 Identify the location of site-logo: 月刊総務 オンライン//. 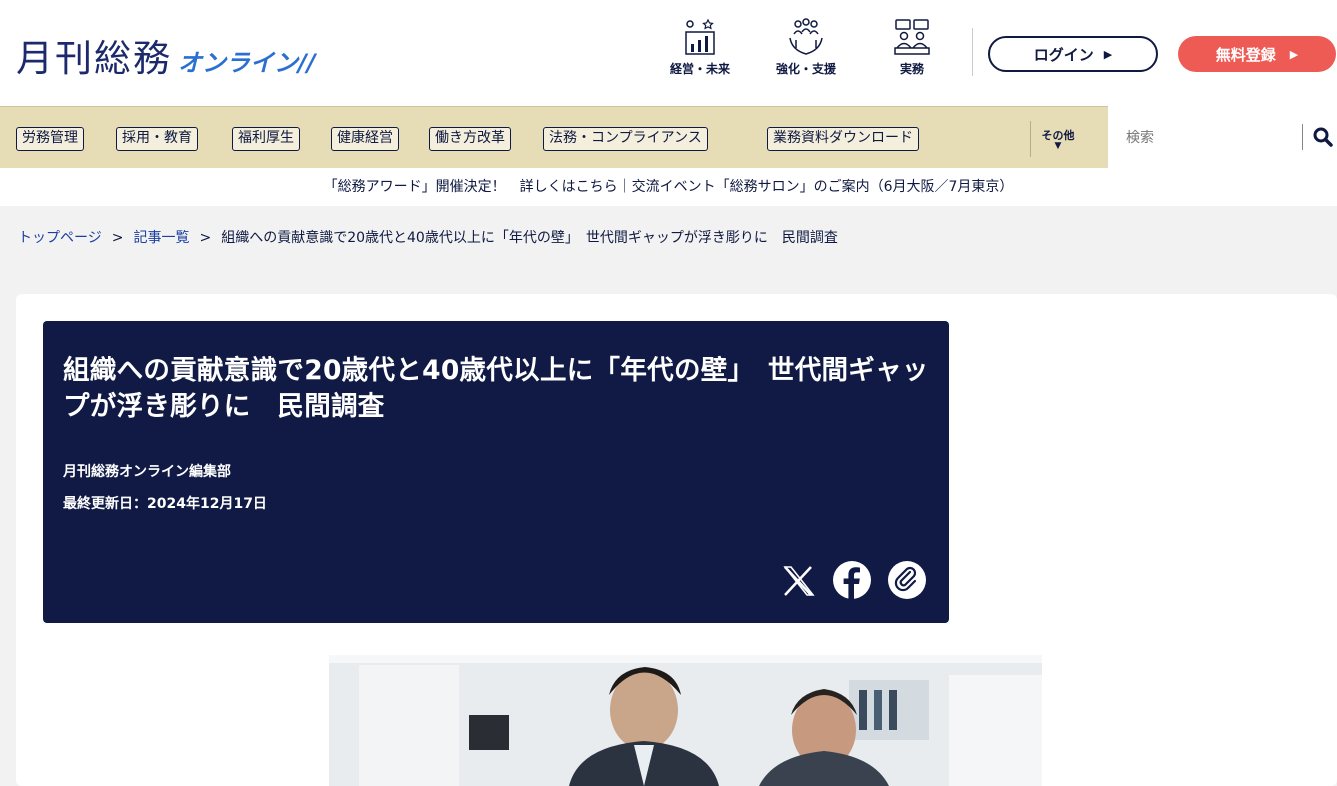
(166, 55).